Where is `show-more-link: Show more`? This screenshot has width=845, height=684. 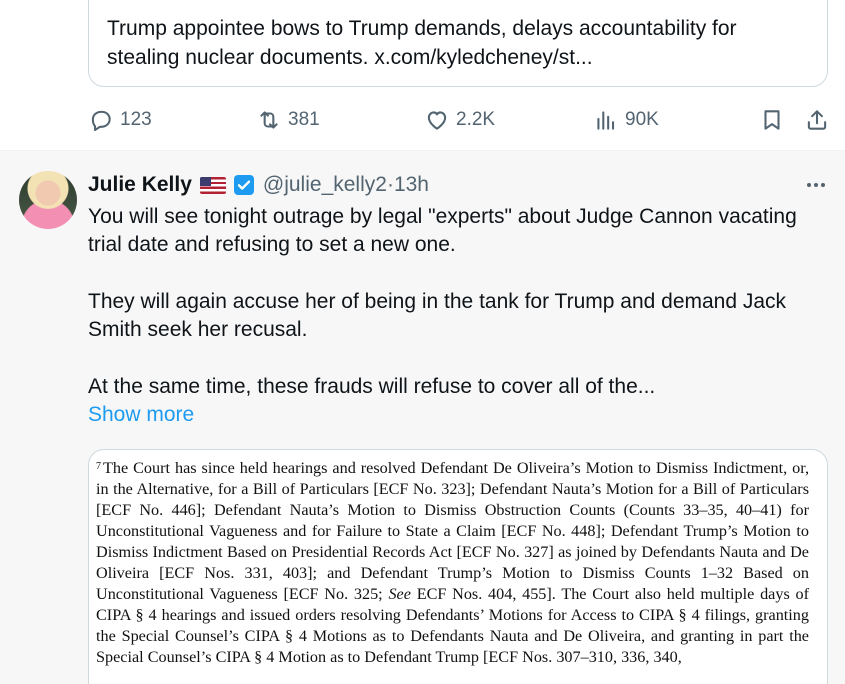
show-more-link: Show more is located at coordinates (141, 415).